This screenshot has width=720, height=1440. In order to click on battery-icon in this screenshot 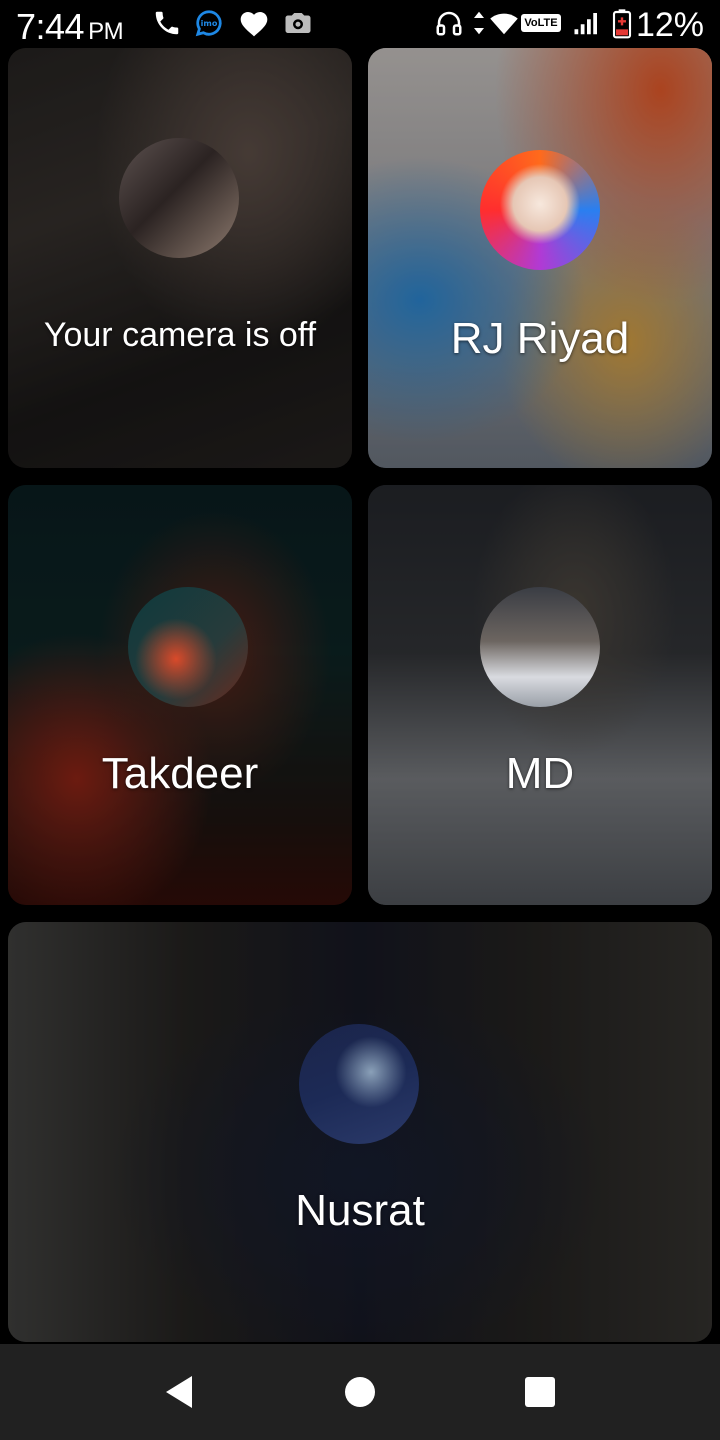, I will do `click(622, 24)`.